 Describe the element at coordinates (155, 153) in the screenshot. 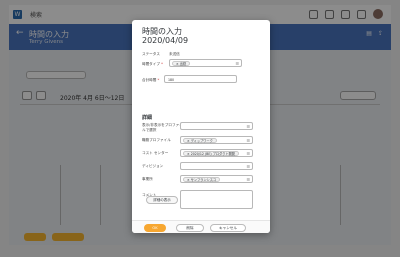

I see `cost-center-label: コスト センター` at that location.